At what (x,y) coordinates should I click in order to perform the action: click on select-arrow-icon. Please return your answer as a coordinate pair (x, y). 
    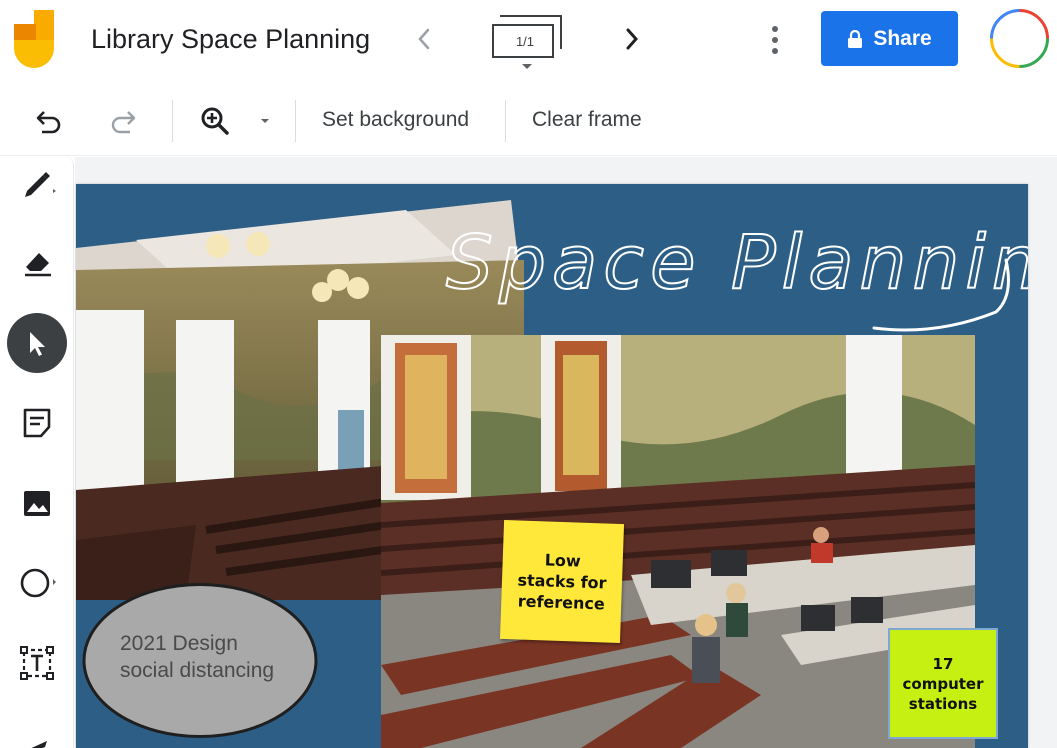
    Looking at the image, I should click on (37, 344).